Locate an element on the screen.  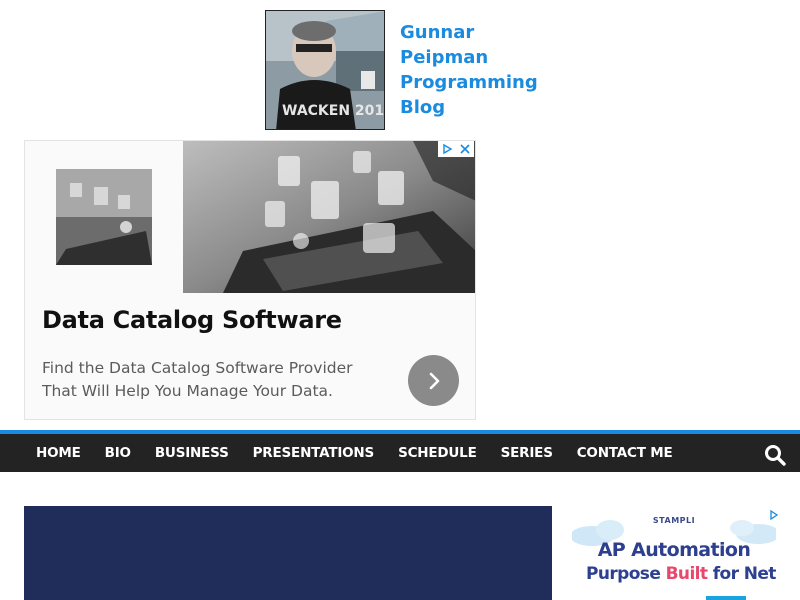
close-icon is located at coordinates (465, 149).